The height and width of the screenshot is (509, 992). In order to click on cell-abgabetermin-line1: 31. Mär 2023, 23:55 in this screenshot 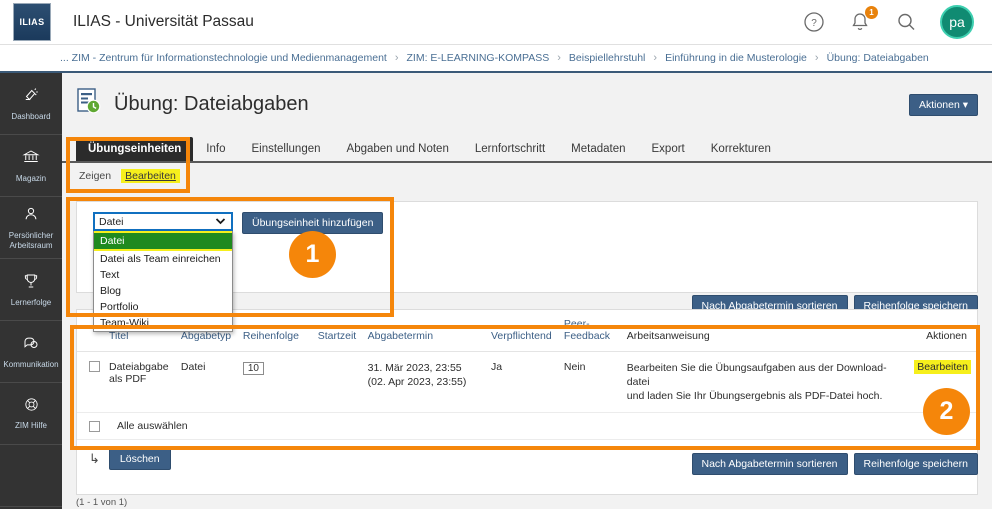, I will do `click(414, 368)`.